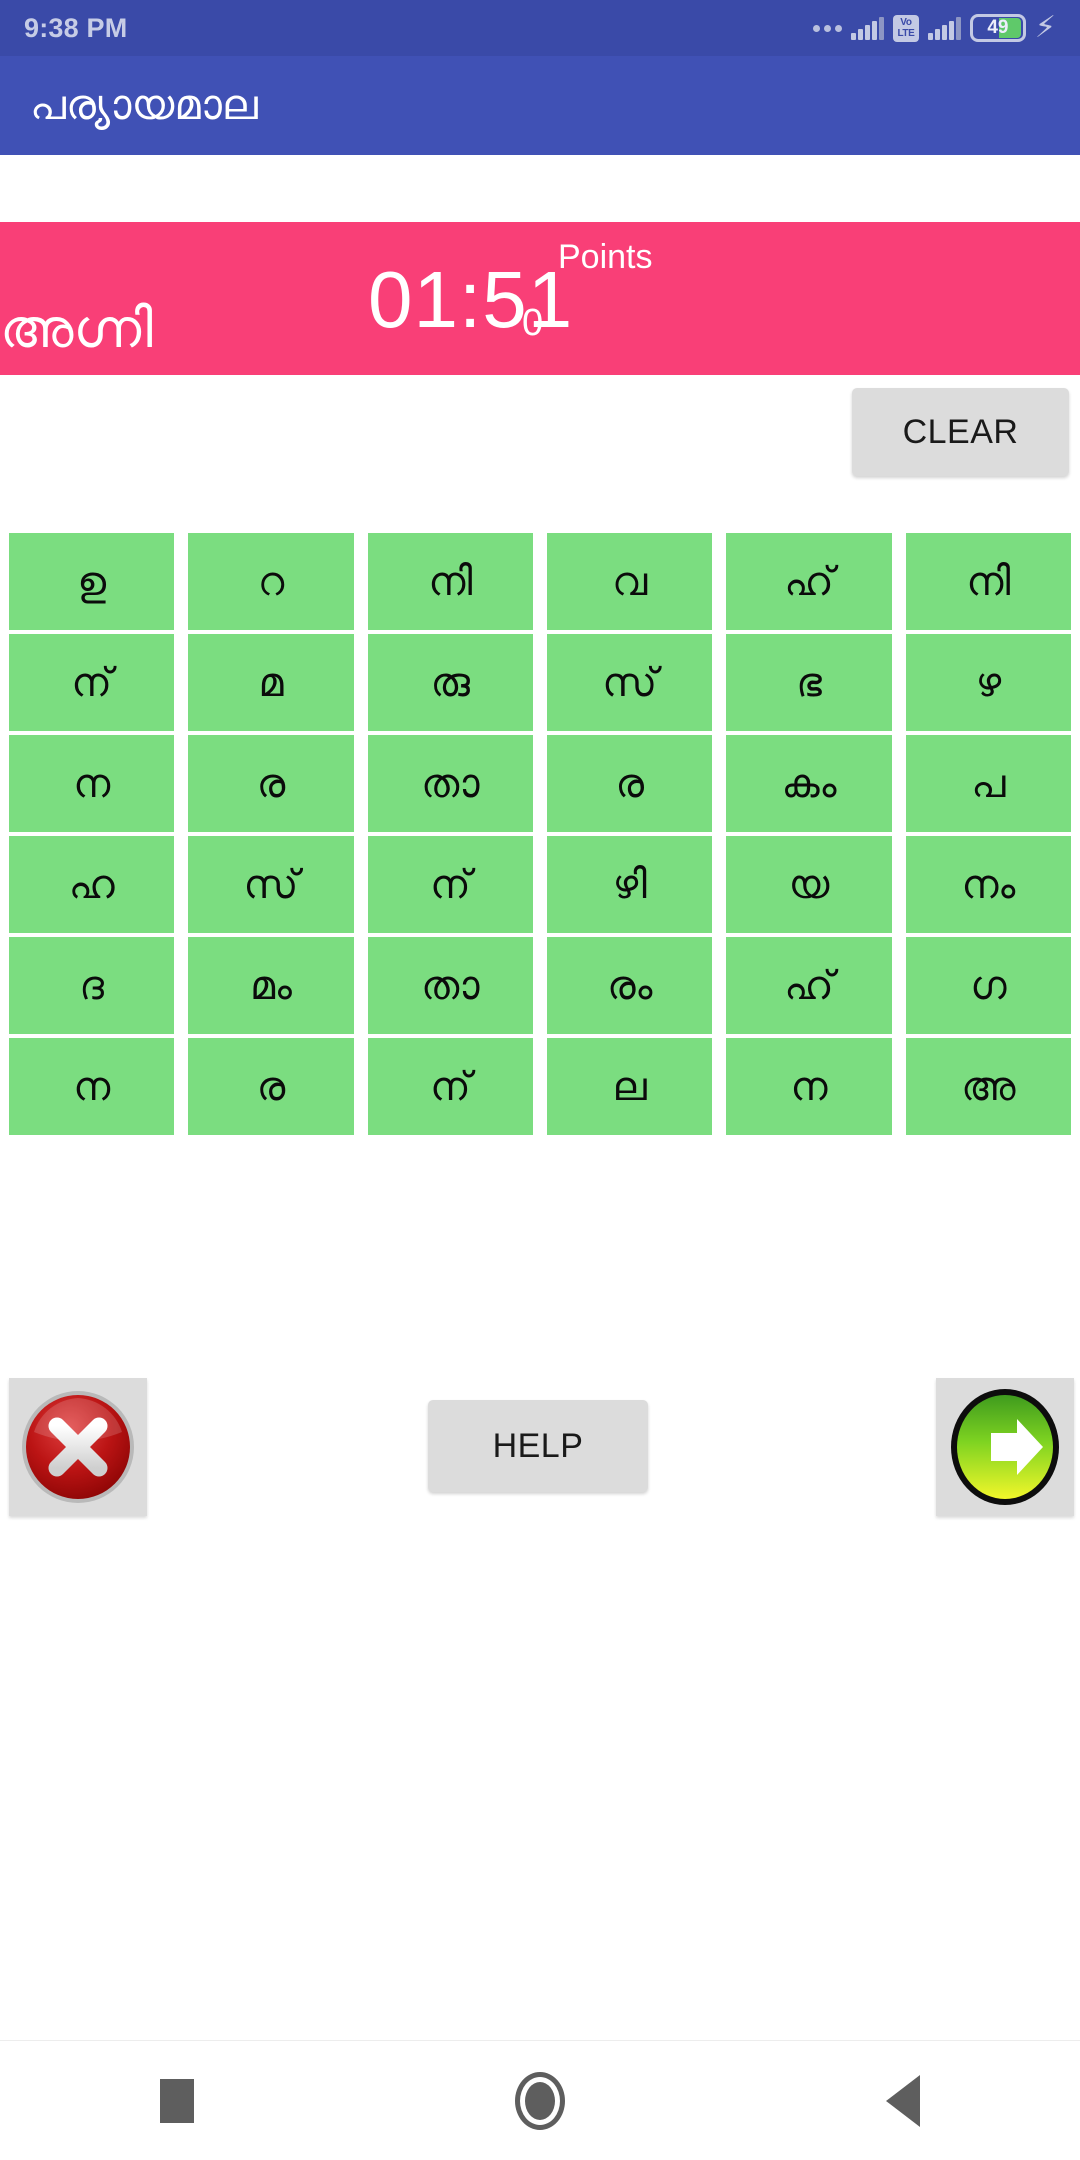 The width and height of the screenshot is (1080, 2160). Describe the element at coordinates (540, 436) in the screenshot. I see `clear-row: CLEAR` at that location.